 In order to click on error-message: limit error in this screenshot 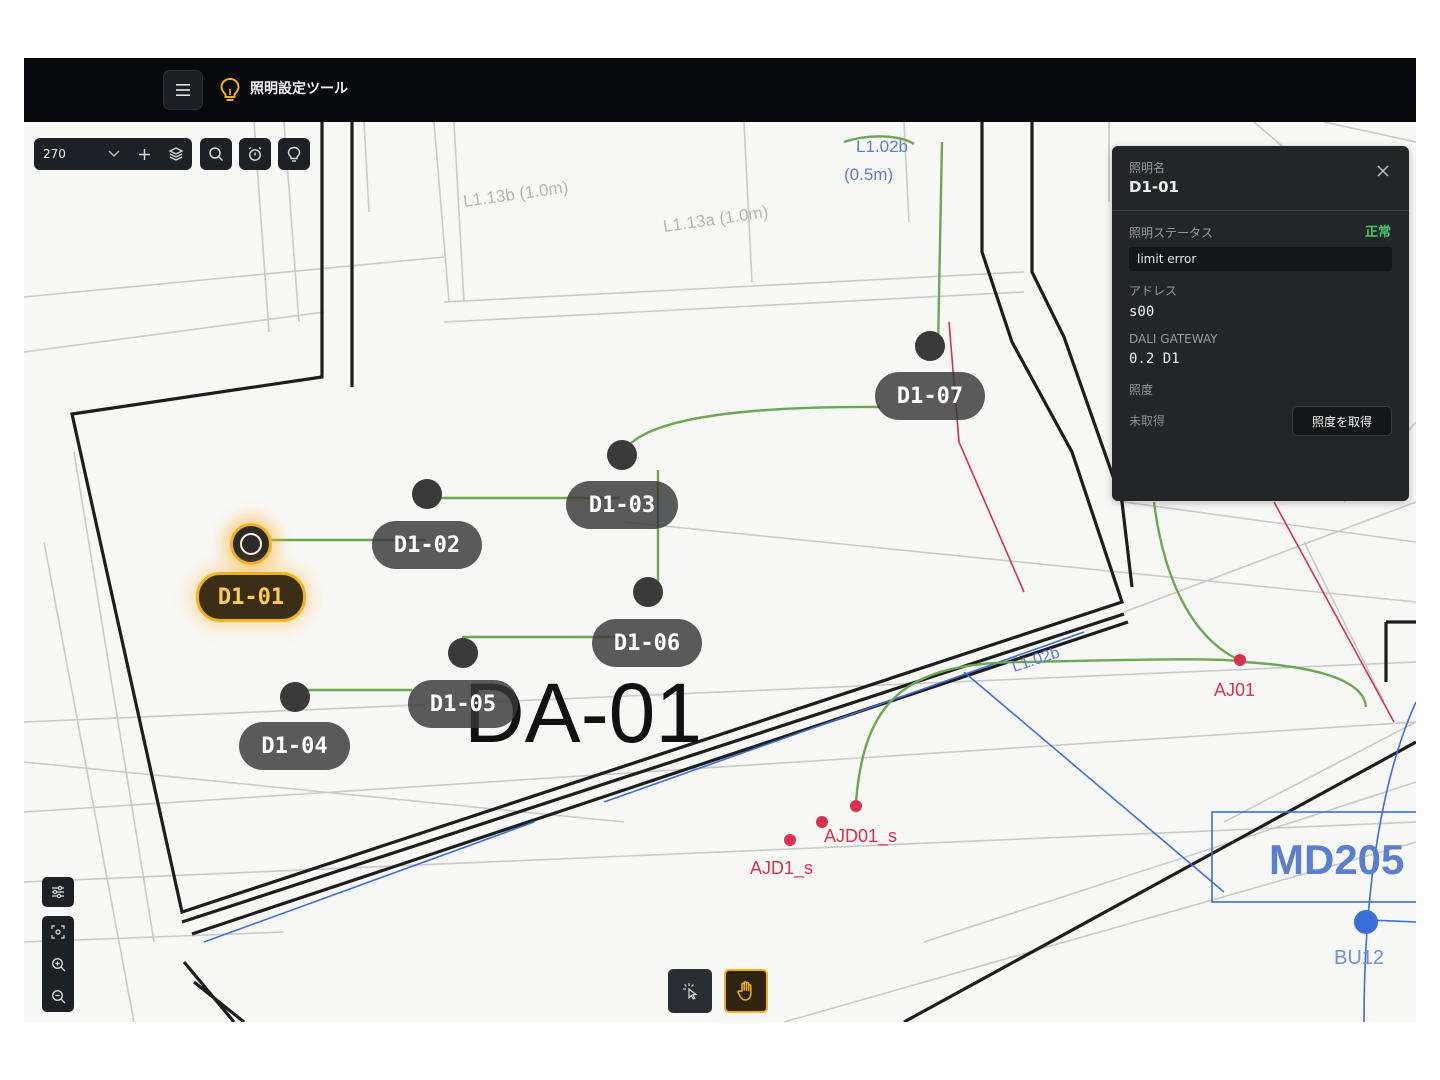, I will do `click(1260, 259)`.